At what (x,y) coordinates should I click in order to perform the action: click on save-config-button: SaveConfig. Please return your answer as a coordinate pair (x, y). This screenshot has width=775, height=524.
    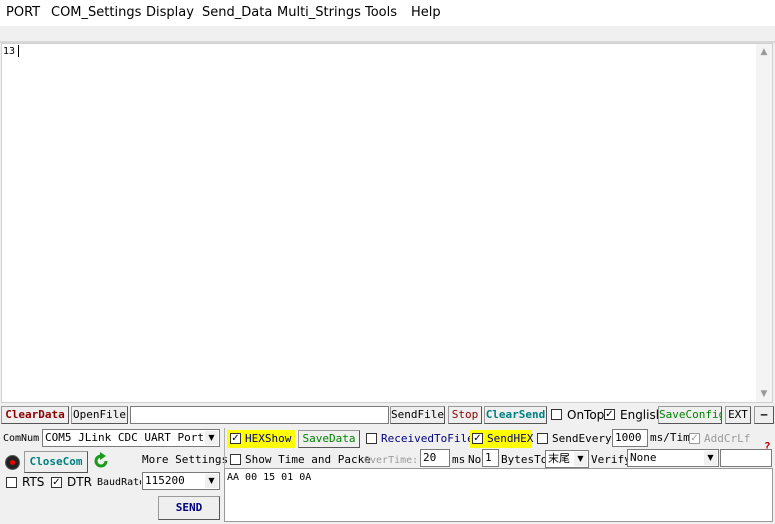
    Looking at the image, I should click on (690, 415).